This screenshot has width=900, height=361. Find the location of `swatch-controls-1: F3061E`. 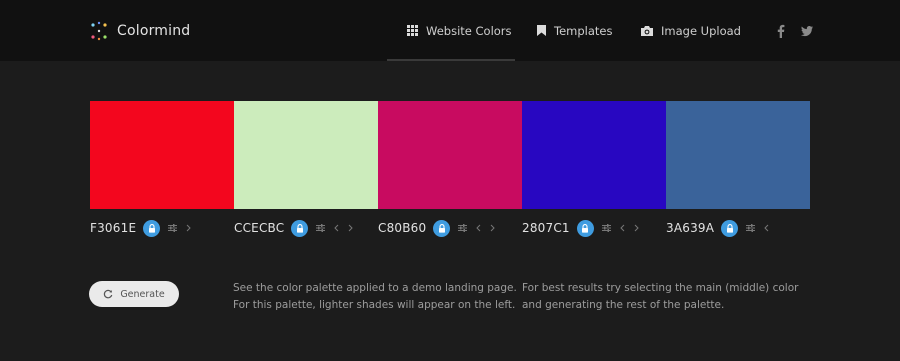

swatch-controls-1: F3061E is located at coordinates (145, 228).